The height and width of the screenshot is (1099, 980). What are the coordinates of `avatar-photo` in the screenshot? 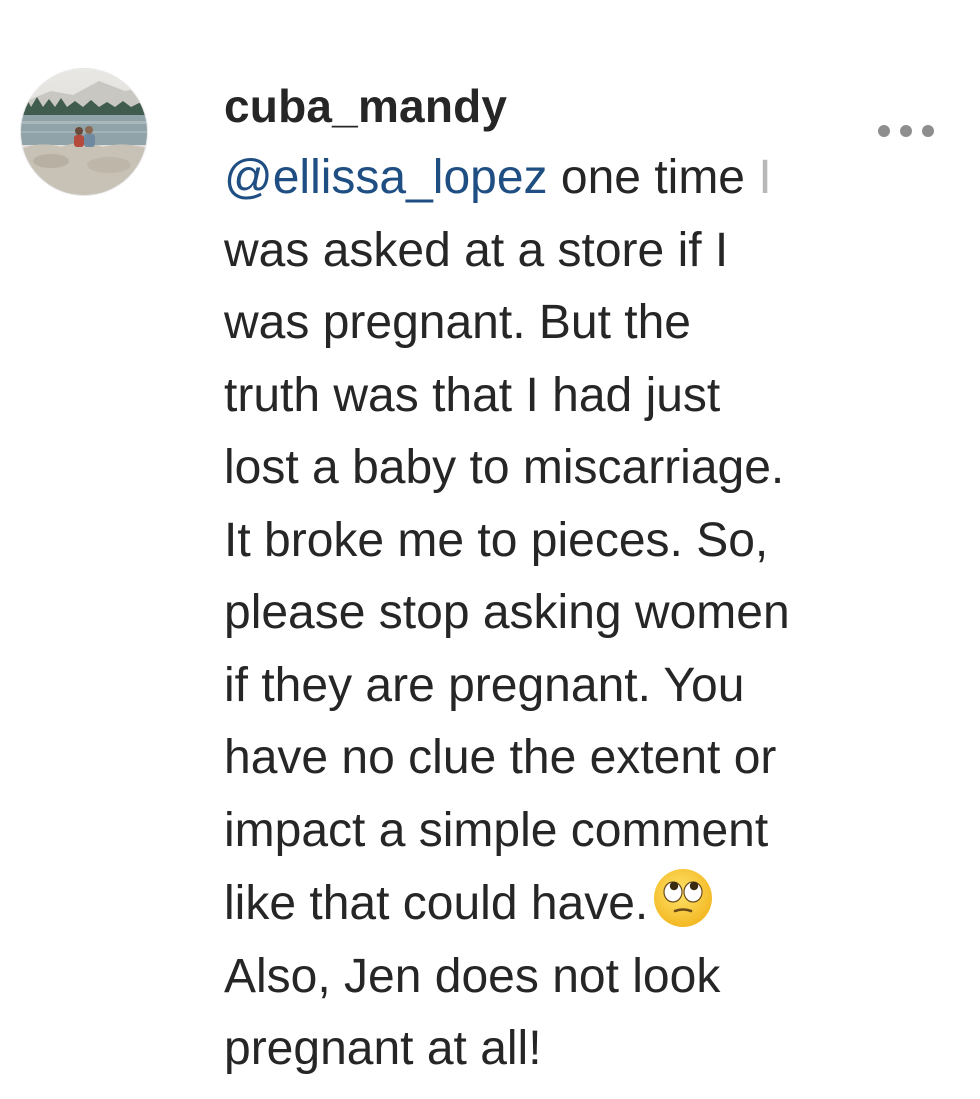 It's located at (84, 132).